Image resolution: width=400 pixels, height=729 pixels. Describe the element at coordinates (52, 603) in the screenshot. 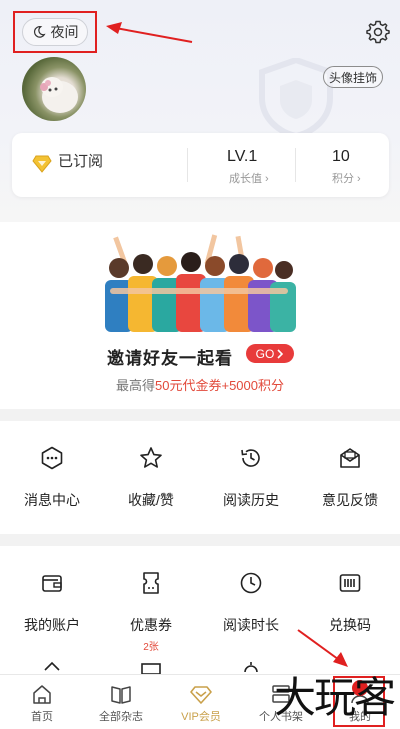

I see `grid-item-account: 我的账户` at that location.